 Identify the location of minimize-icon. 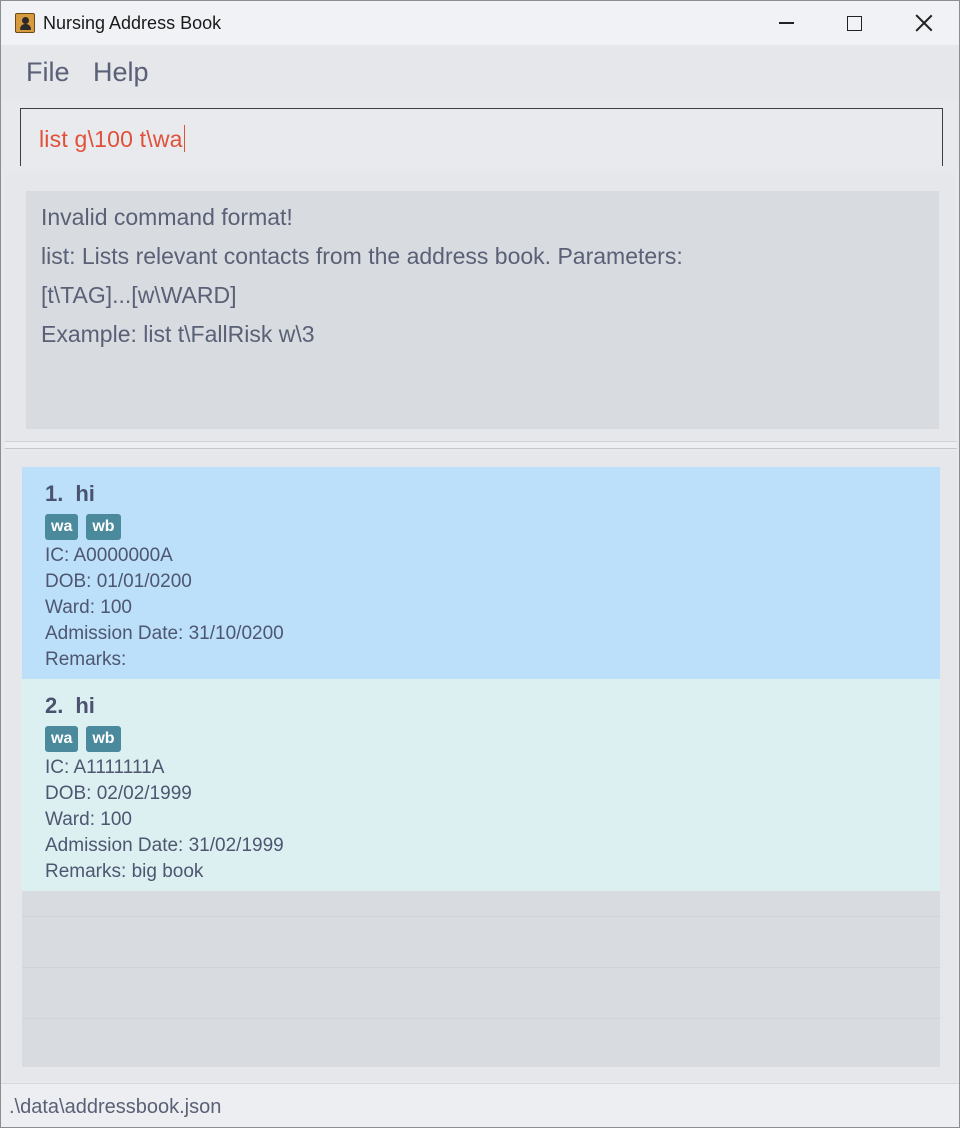
(786, 23).